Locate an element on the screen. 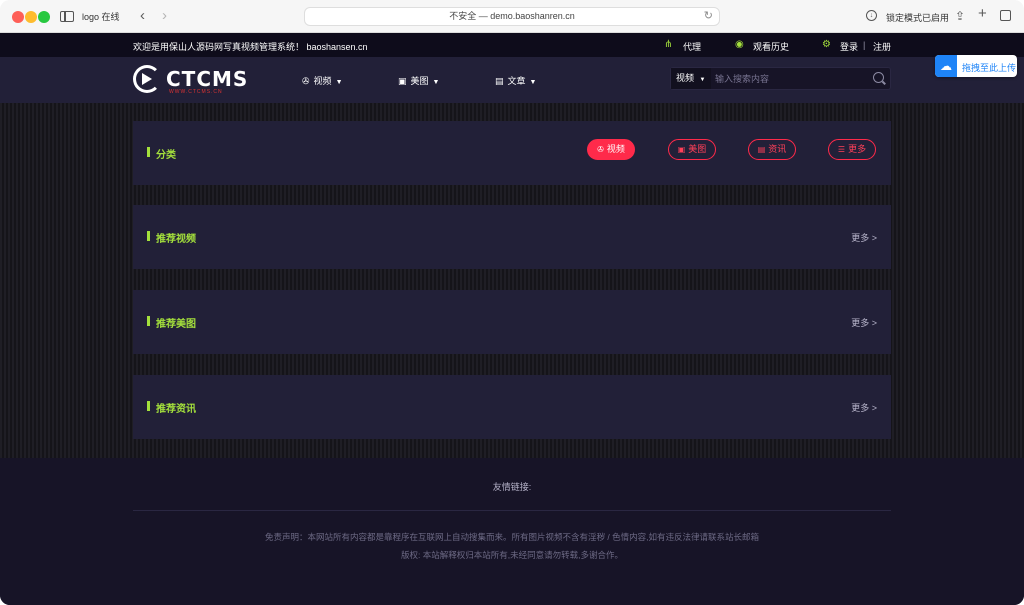  zoom-window-button is located at coordinates (44, 17).